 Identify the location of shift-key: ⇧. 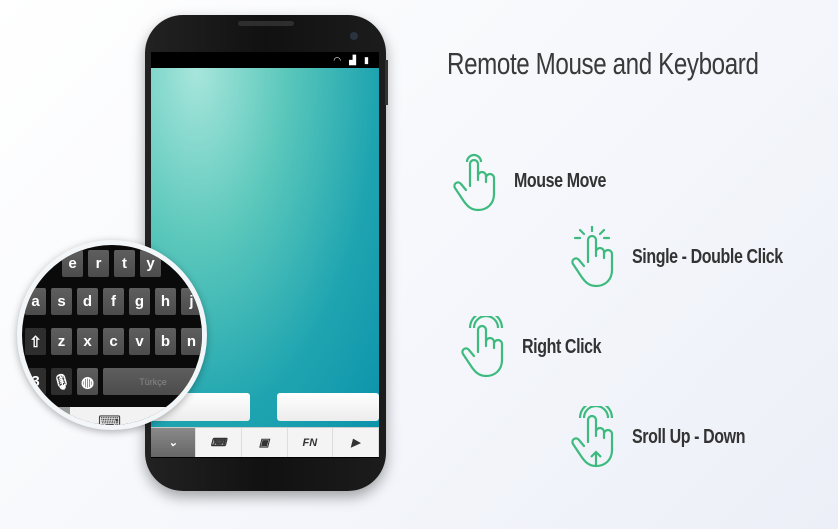
(35, 341).